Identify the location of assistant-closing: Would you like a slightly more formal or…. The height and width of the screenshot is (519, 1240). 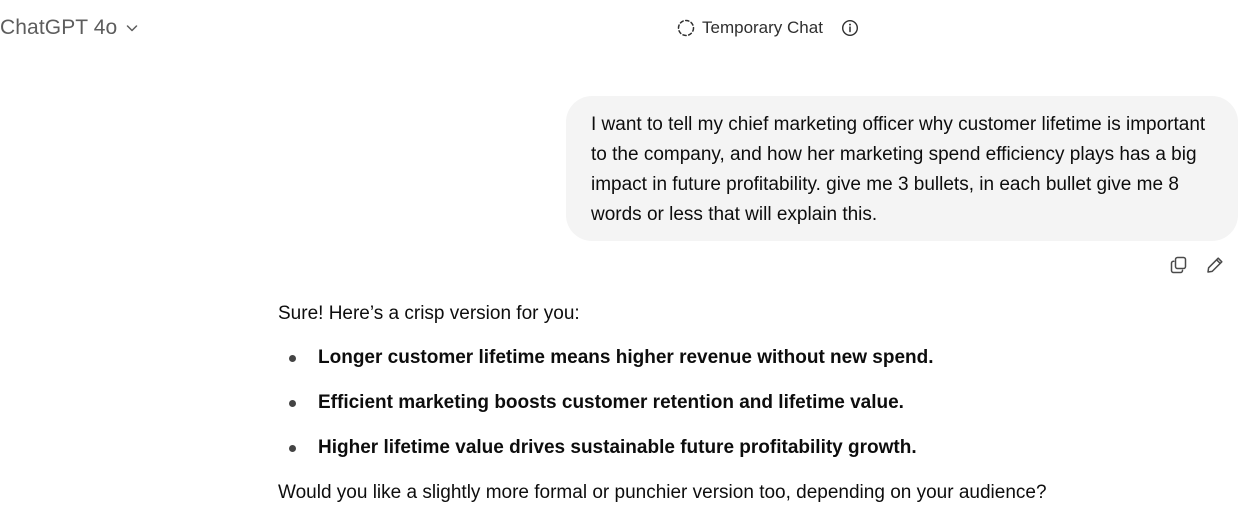
(662, 492).